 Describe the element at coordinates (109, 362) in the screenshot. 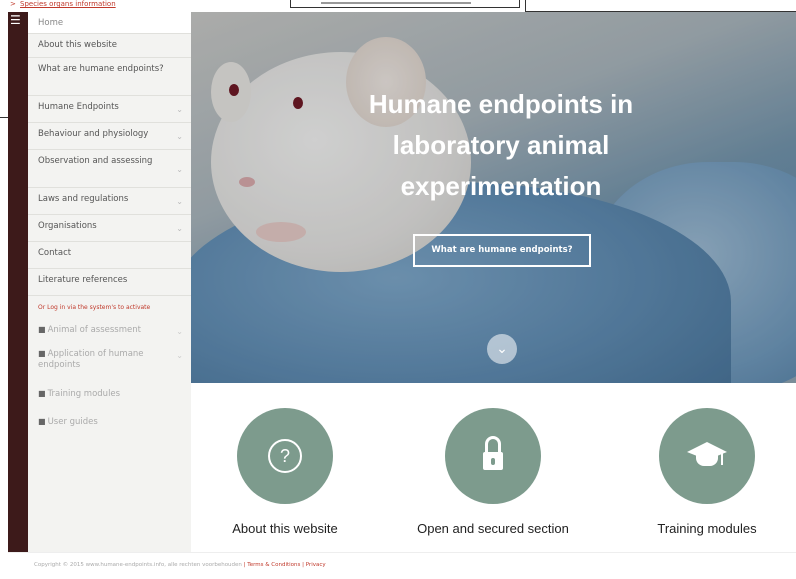

I see `sidebar-item-locked-application: ■ Application of humane endpoints ⌄` at that location.